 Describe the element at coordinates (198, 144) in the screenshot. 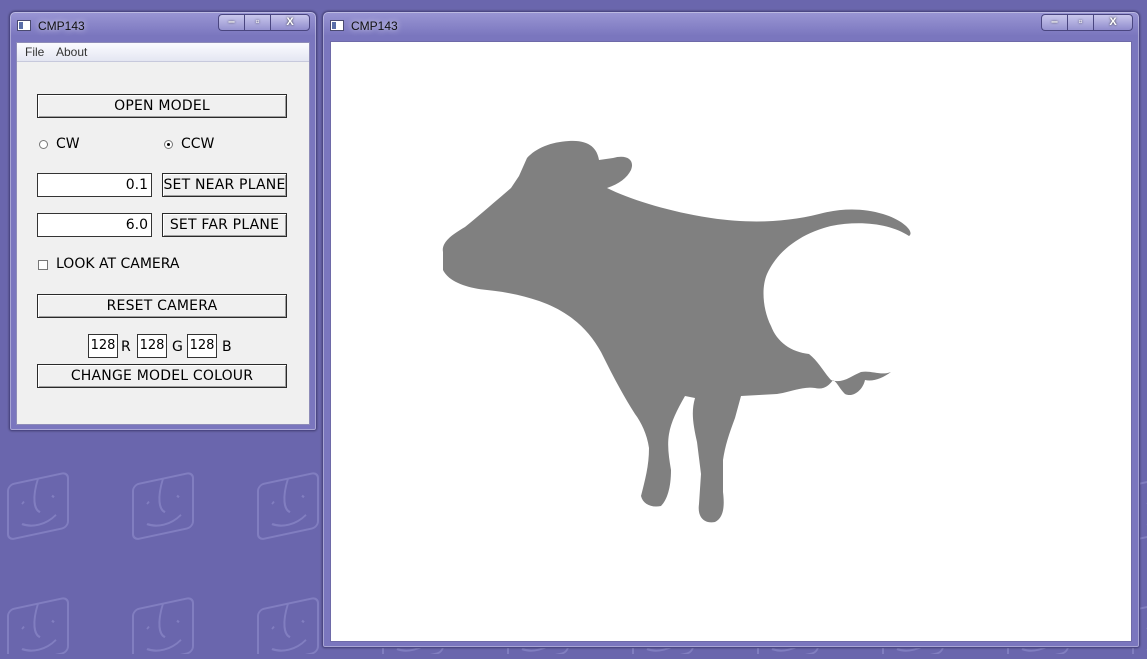

I see `radio-ccw-label: CCW` at that location.